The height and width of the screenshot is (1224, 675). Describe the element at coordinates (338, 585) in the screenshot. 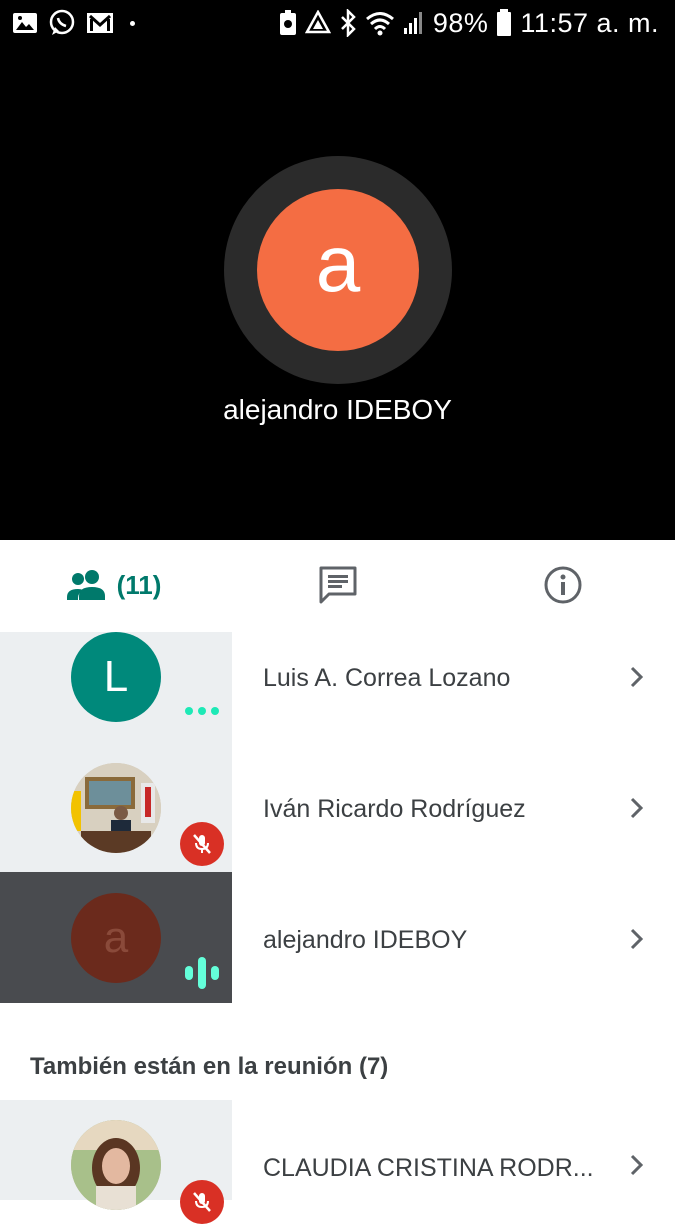

I see `chat-icon` at that location.